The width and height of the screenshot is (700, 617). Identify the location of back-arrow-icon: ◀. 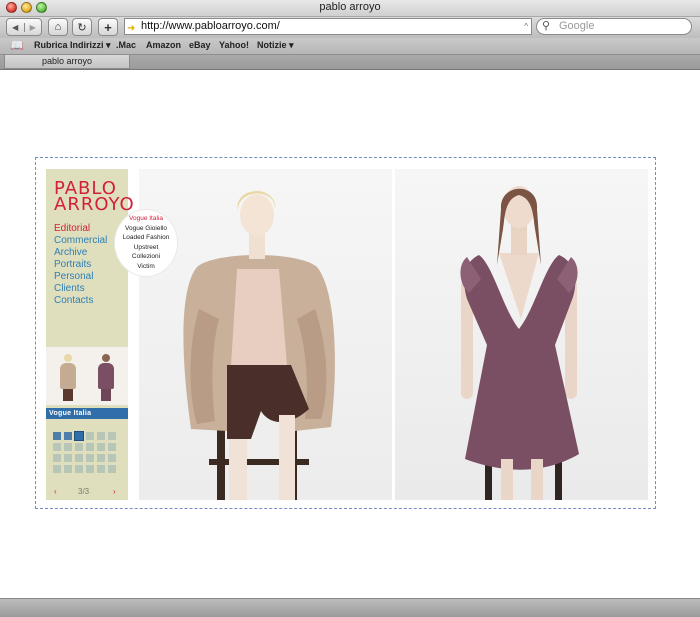
(15, 27).